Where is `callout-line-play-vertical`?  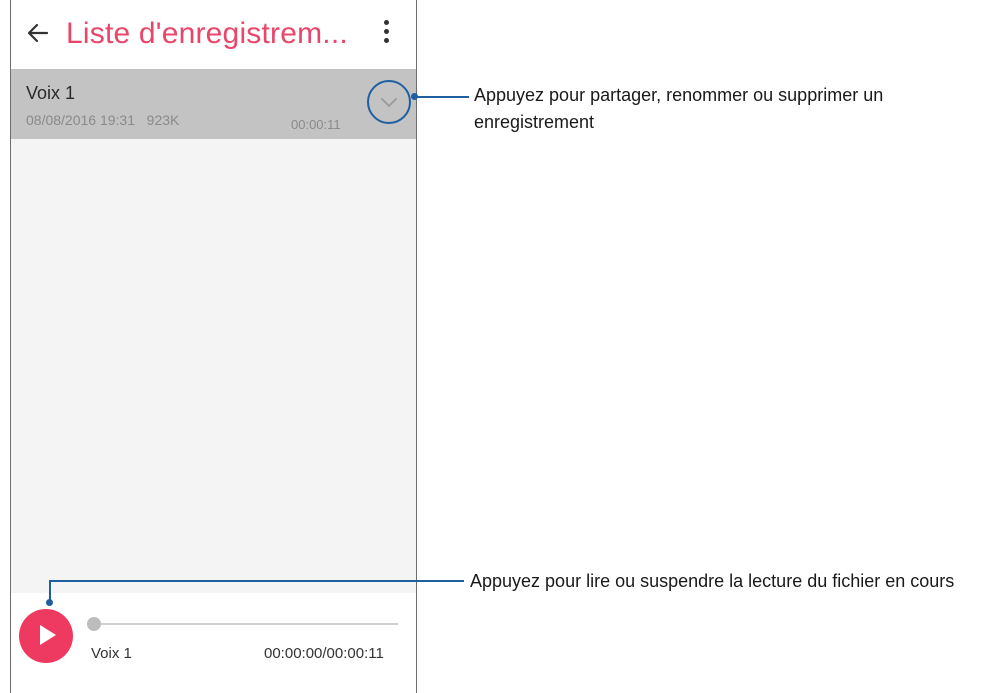
callout-line-play-vertical is located at coordinates (50, 591).